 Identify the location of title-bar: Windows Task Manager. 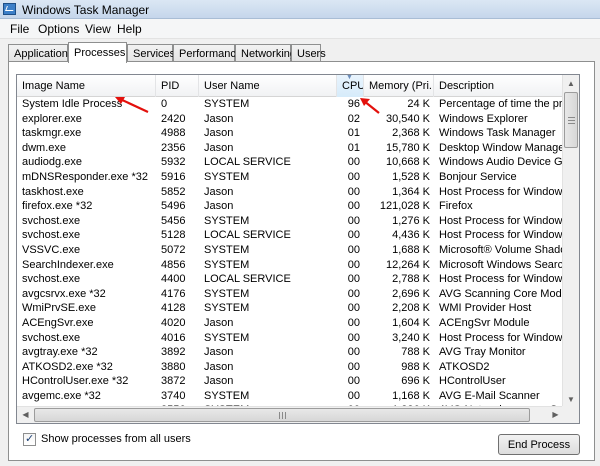
(300, 9).